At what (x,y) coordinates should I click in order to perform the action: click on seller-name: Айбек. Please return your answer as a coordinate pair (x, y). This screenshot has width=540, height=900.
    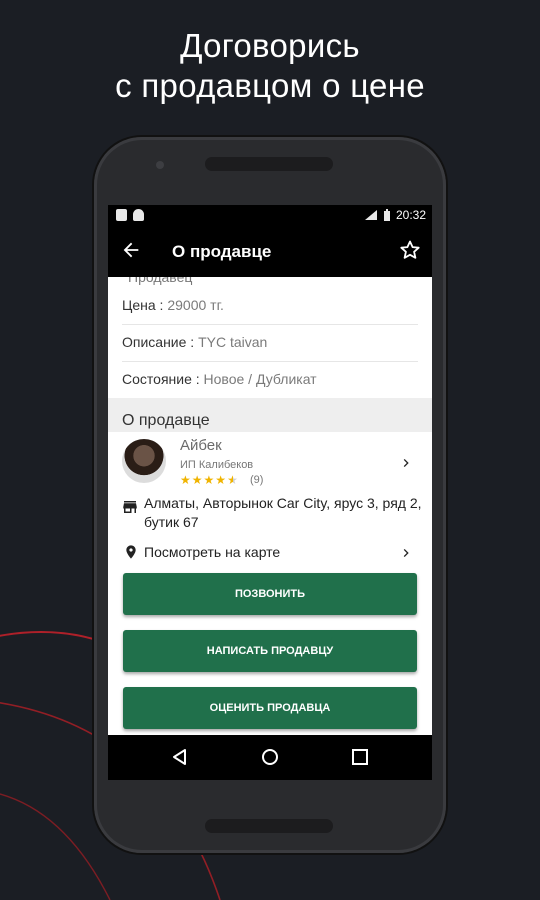
    Looking at the image, I should click on (201, 445).